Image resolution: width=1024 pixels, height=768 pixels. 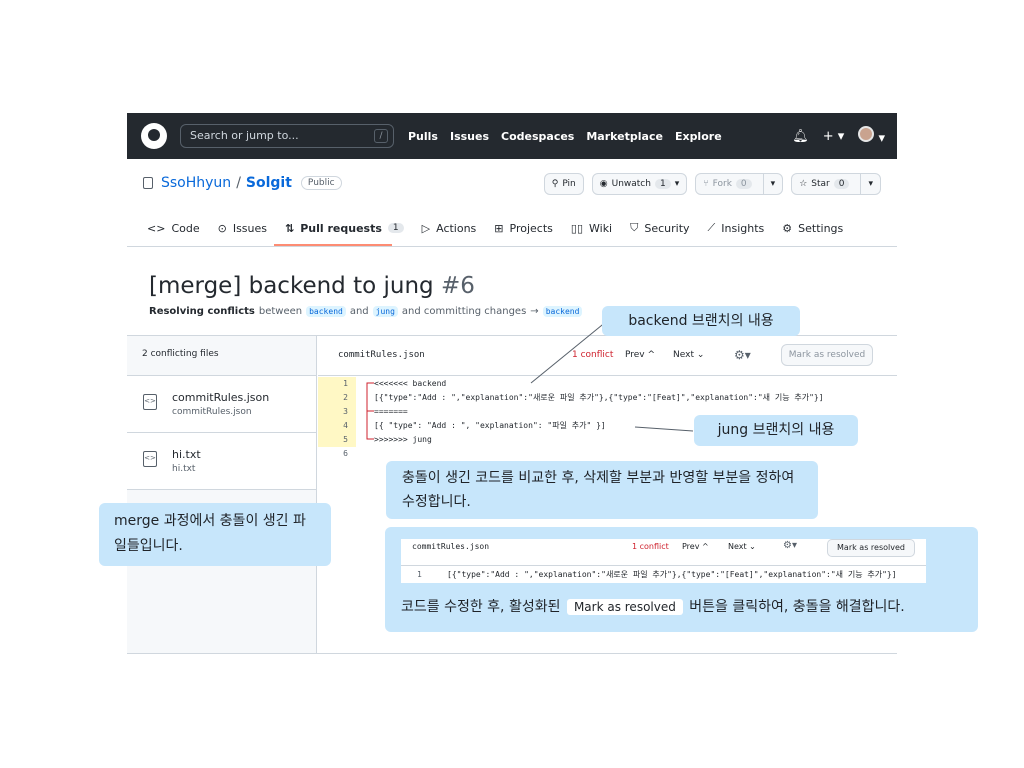 I want to click on tab-code: <> Code, so click(x=173, y=228).